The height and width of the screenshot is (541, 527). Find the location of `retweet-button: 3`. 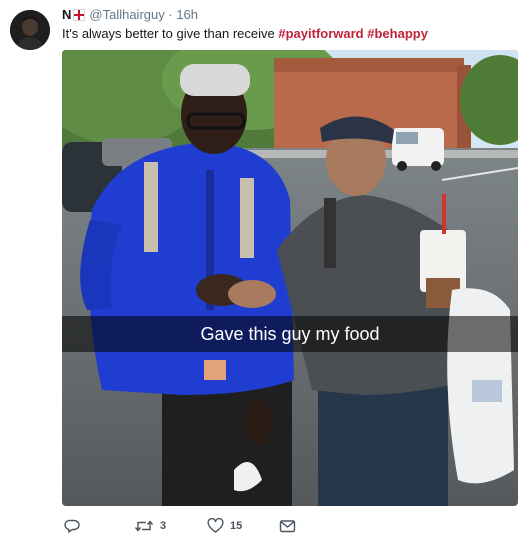

retweet-button: 3 is located at coordinates (150, 526).